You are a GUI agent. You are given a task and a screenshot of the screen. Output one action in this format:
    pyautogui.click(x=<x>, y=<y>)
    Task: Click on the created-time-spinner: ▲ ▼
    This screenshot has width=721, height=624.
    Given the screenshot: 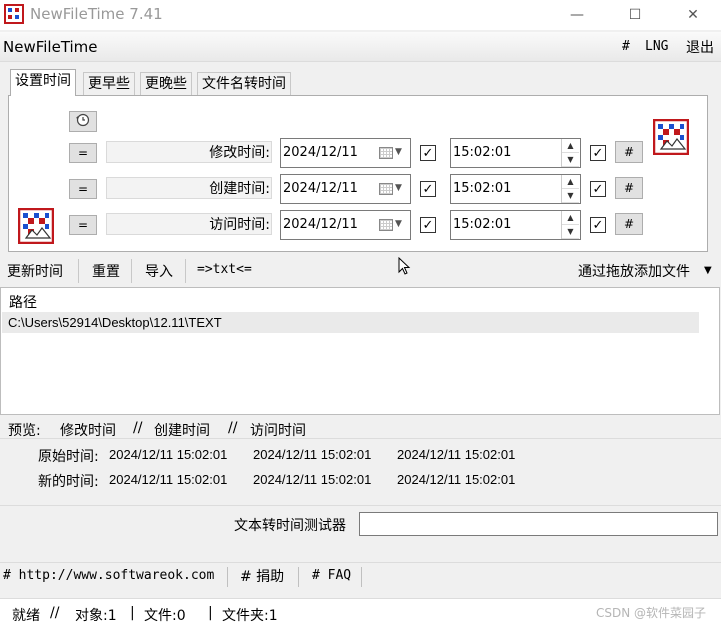 What is the action you would take?
    pyautogui.click(x=570, y=189)
    